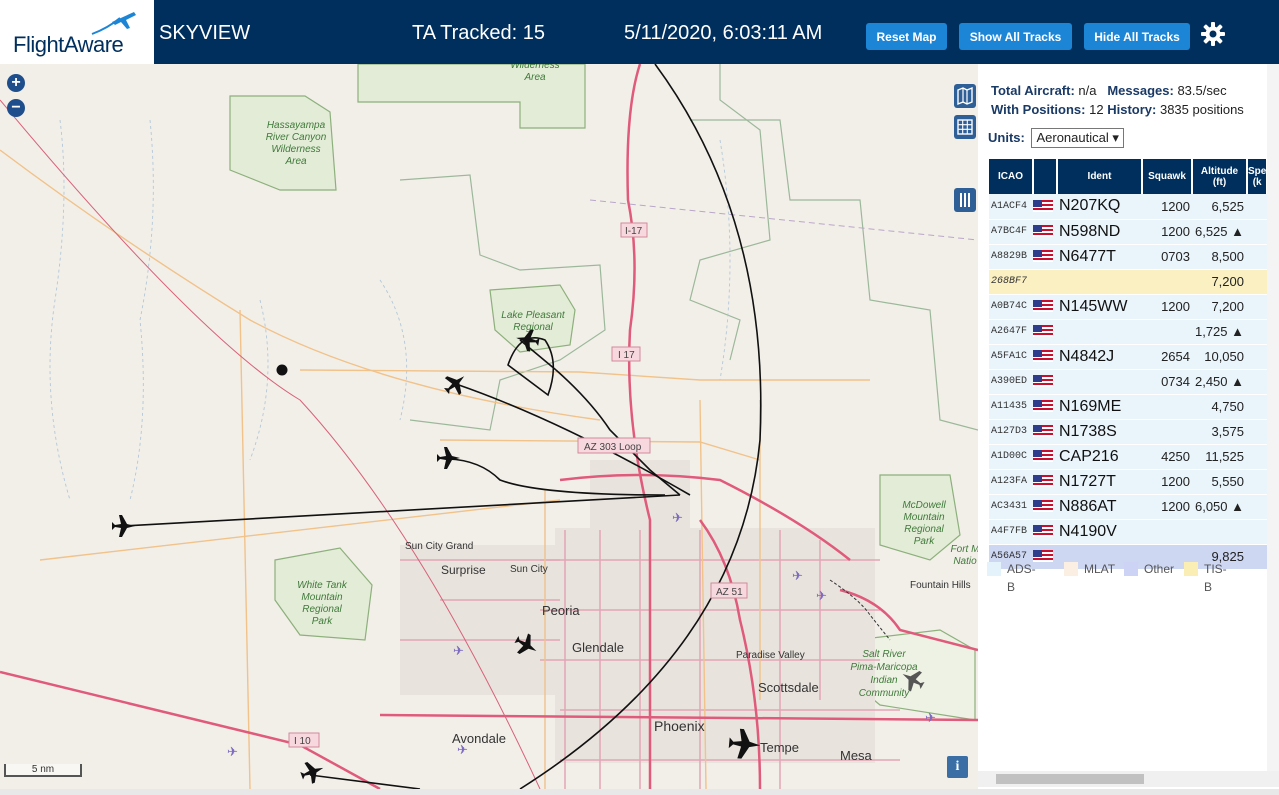 The width and height of the screenshot is (1279, 795). Describe the element at coordinates (1167, 457) in the screenshot. I see `squawk-cell: 4250` at that location.